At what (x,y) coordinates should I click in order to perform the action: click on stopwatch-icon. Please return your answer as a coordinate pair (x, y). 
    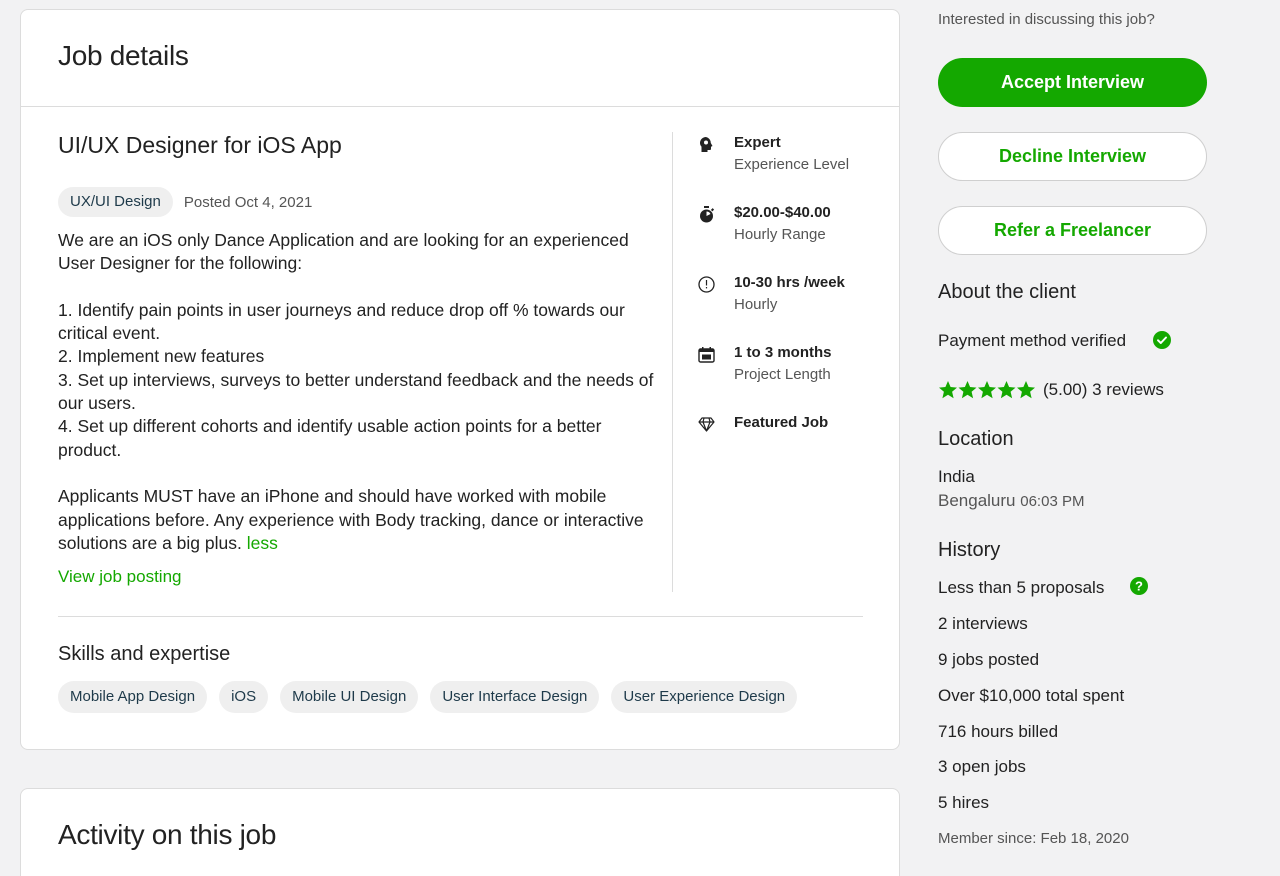
    Looking at the image, I should click on (706, 214).